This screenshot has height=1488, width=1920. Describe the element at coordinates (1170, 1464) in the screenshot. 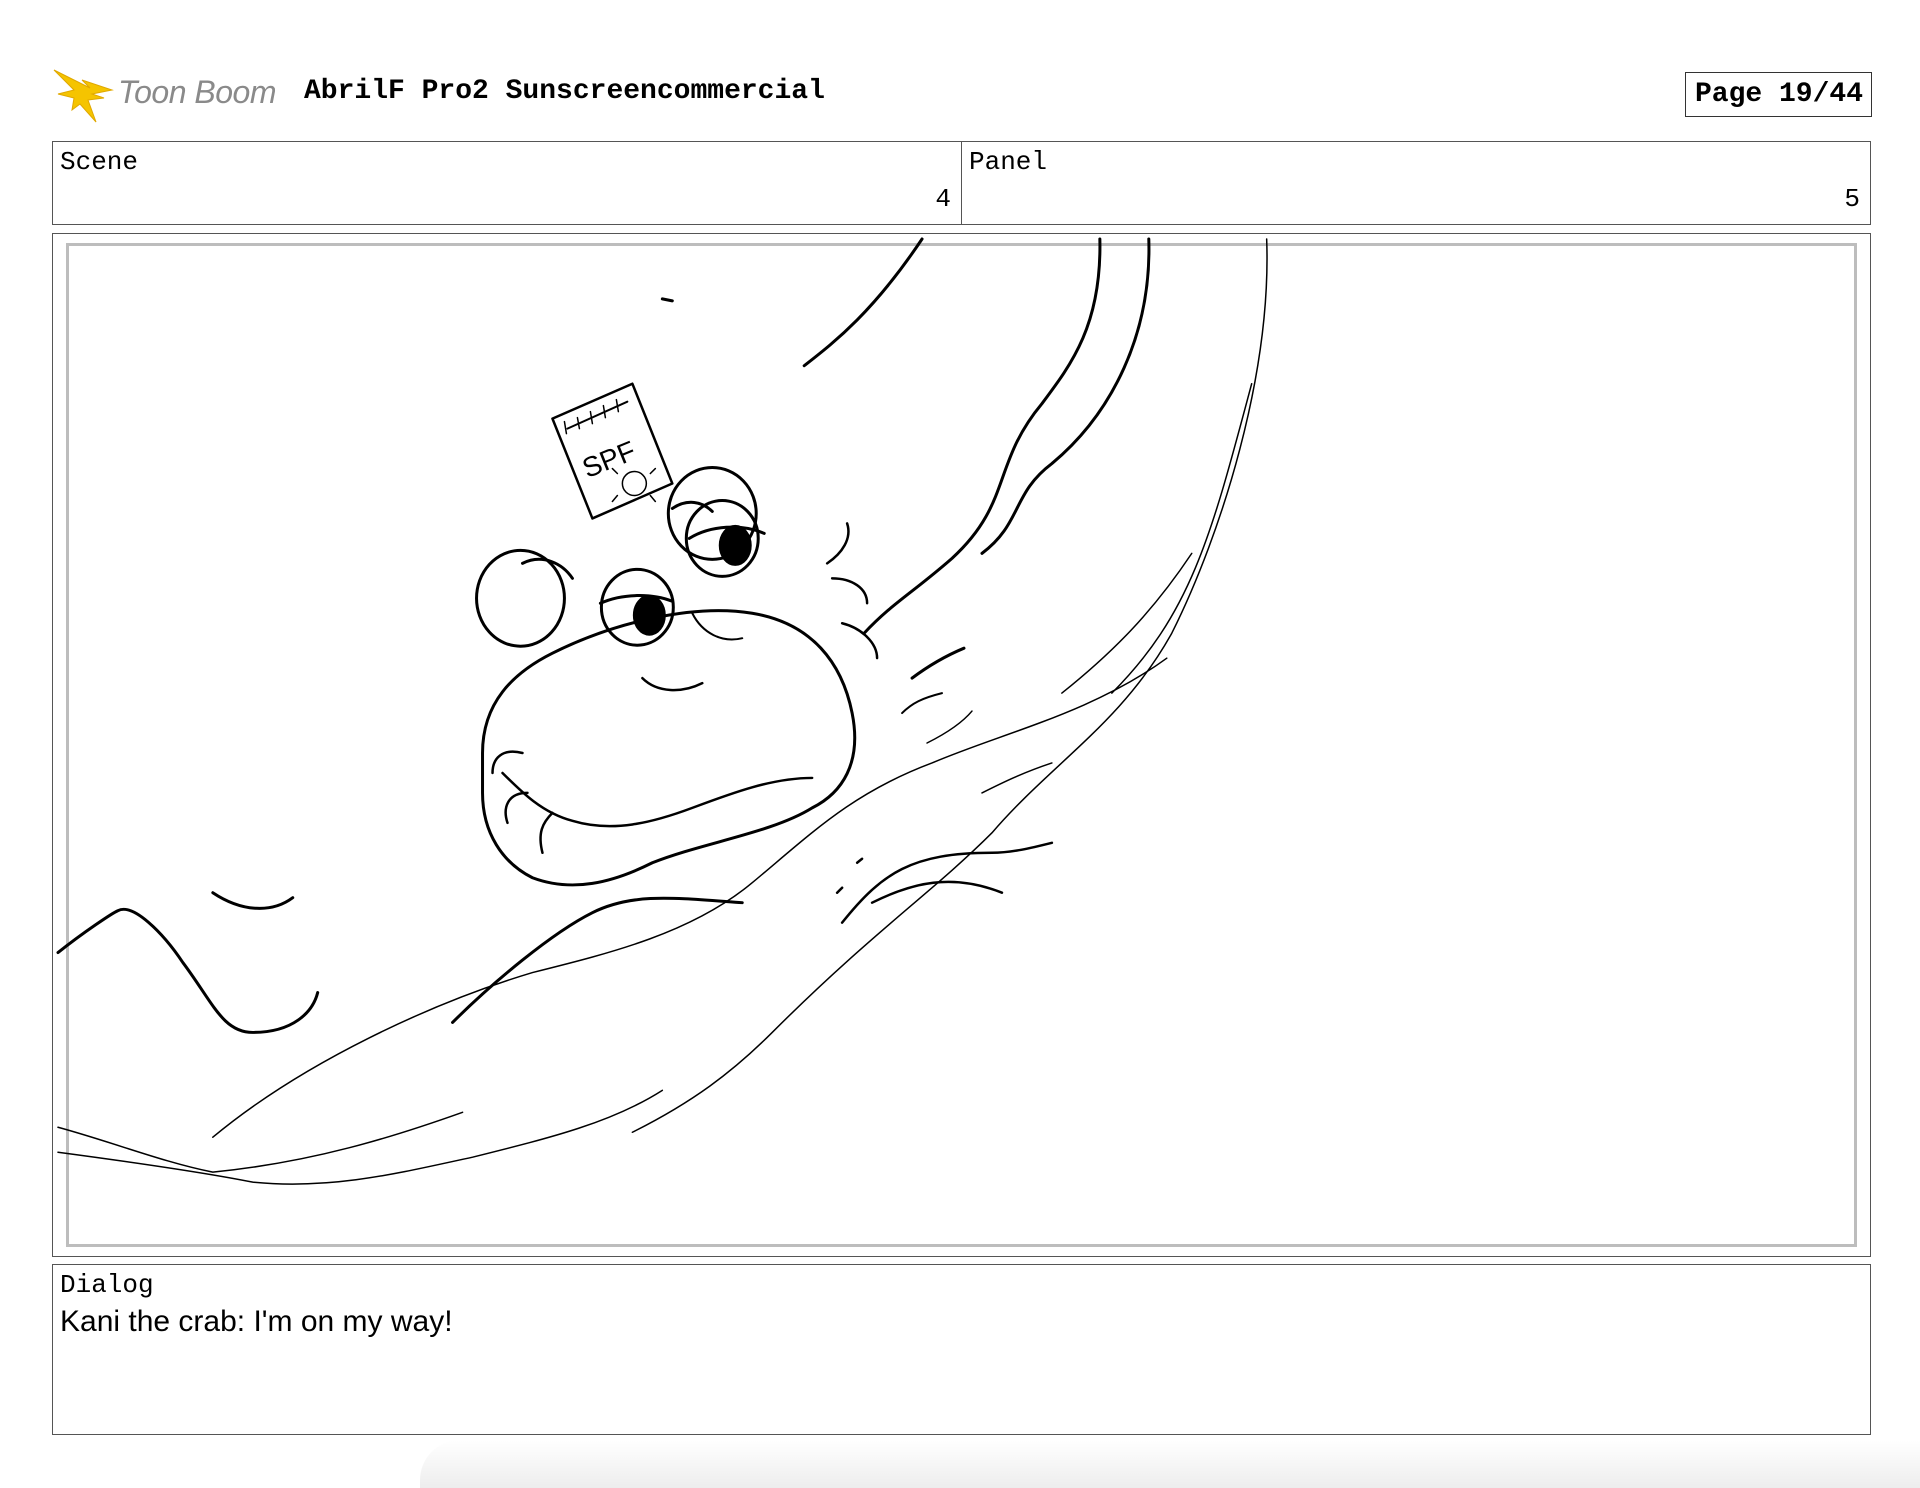

I see `page-shadow` at that location.